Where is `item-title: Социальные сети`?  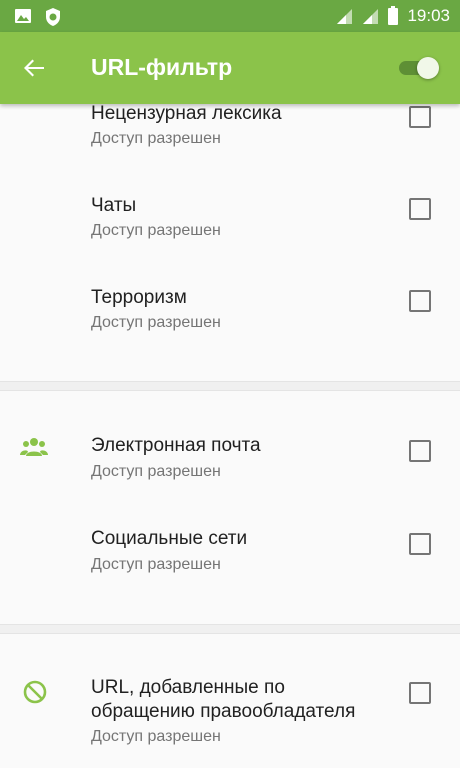
item-title: Социальные сети is located at coordinates (169, 538).